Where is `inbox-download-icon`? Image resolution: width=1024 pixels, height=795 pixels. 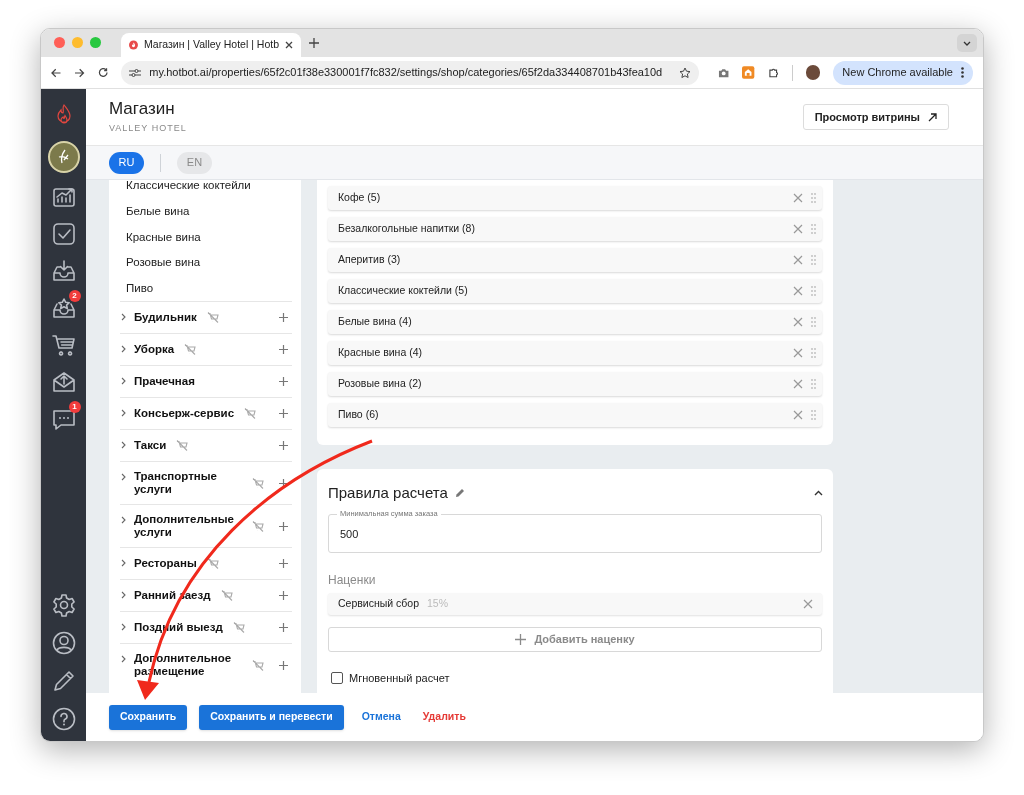
inbox-download-icon is located at coordinates (63, 271).